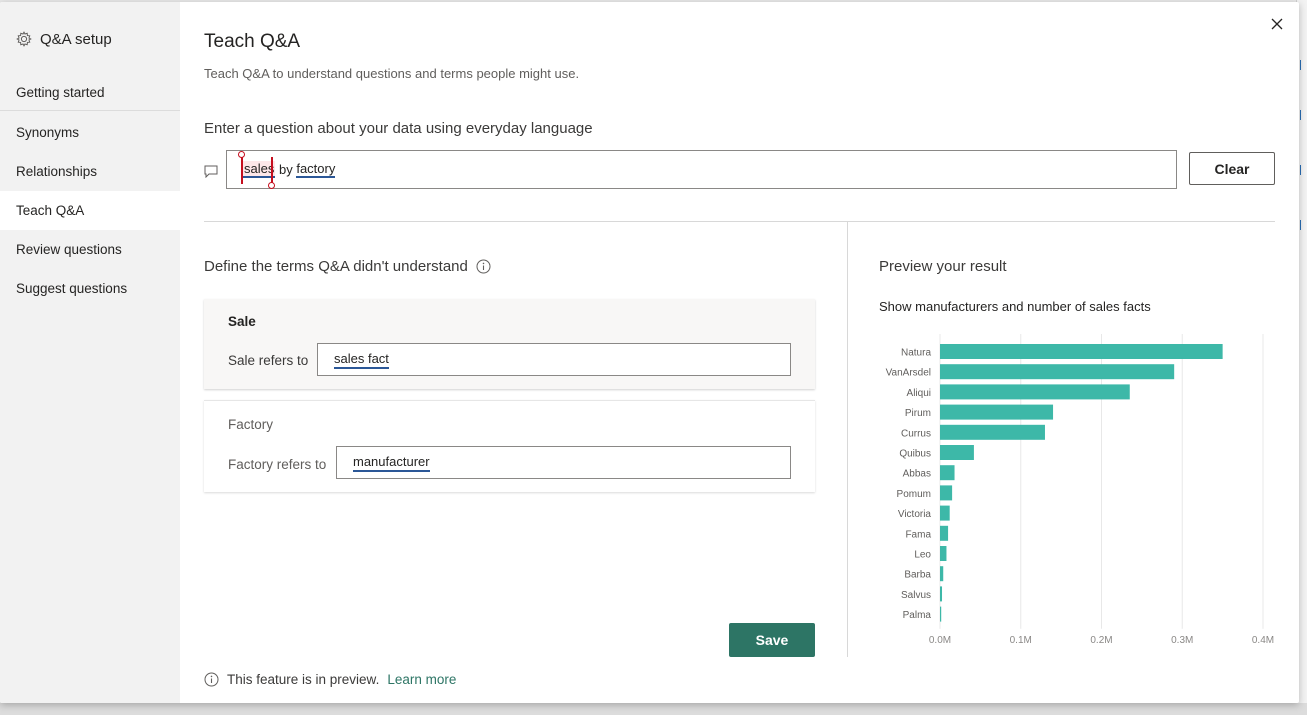  What do you see at coordinates (242, 321) in the screenshot?
I see `term-name: Sale` at bounding box center [242, 321].